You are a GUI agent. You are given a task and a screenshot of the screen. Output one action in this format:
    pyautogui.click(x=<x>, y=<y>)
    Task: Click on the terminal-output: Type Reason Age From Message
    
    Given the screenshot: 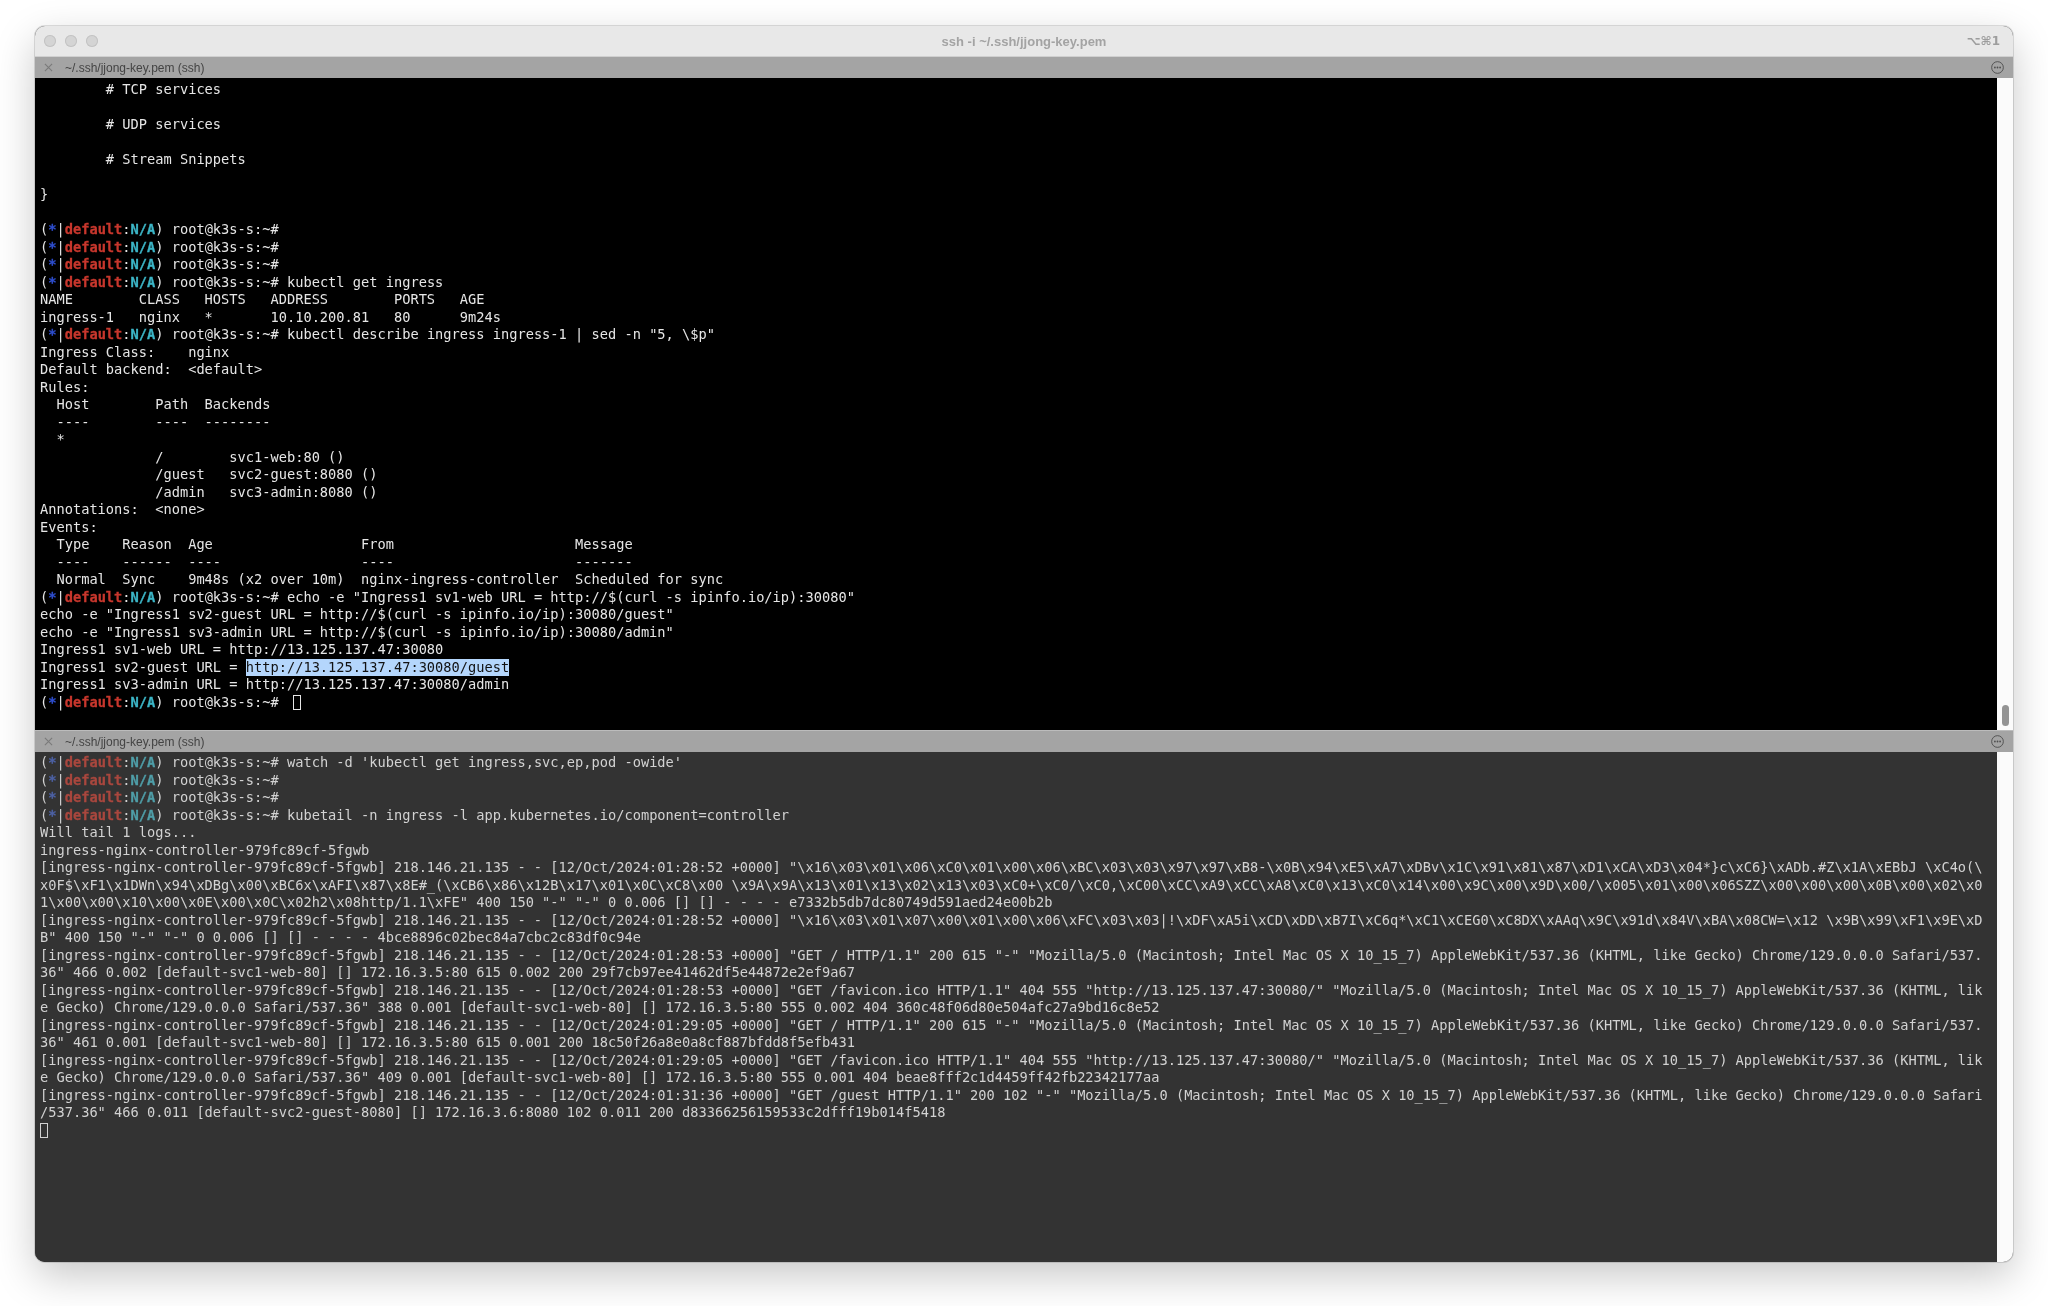 What is the action you would take?
    pyautogui.click(x=344, y=545)
    